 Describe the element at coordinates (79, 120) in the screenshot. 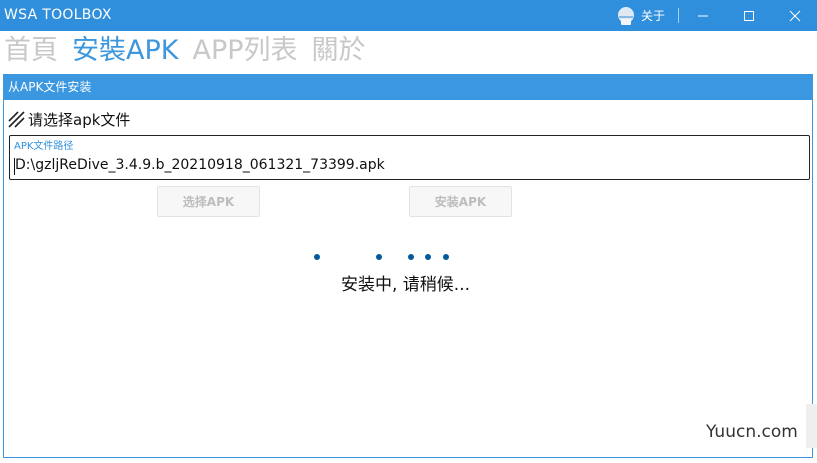

I see `section-label: 请选择apk文件` at that location.